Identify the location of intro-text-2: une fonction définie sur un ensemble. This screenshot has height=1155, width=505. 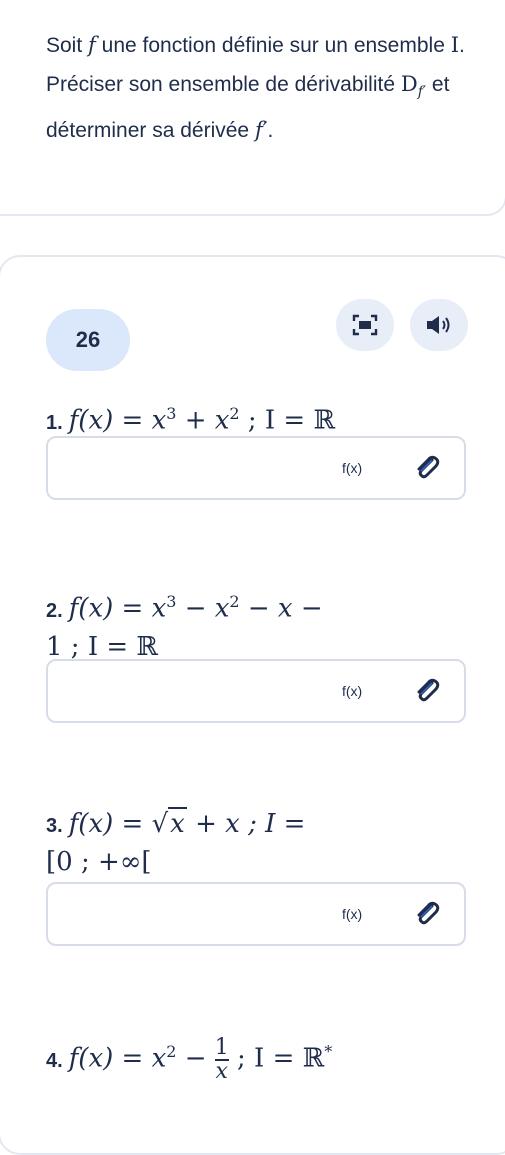
(273, 45).